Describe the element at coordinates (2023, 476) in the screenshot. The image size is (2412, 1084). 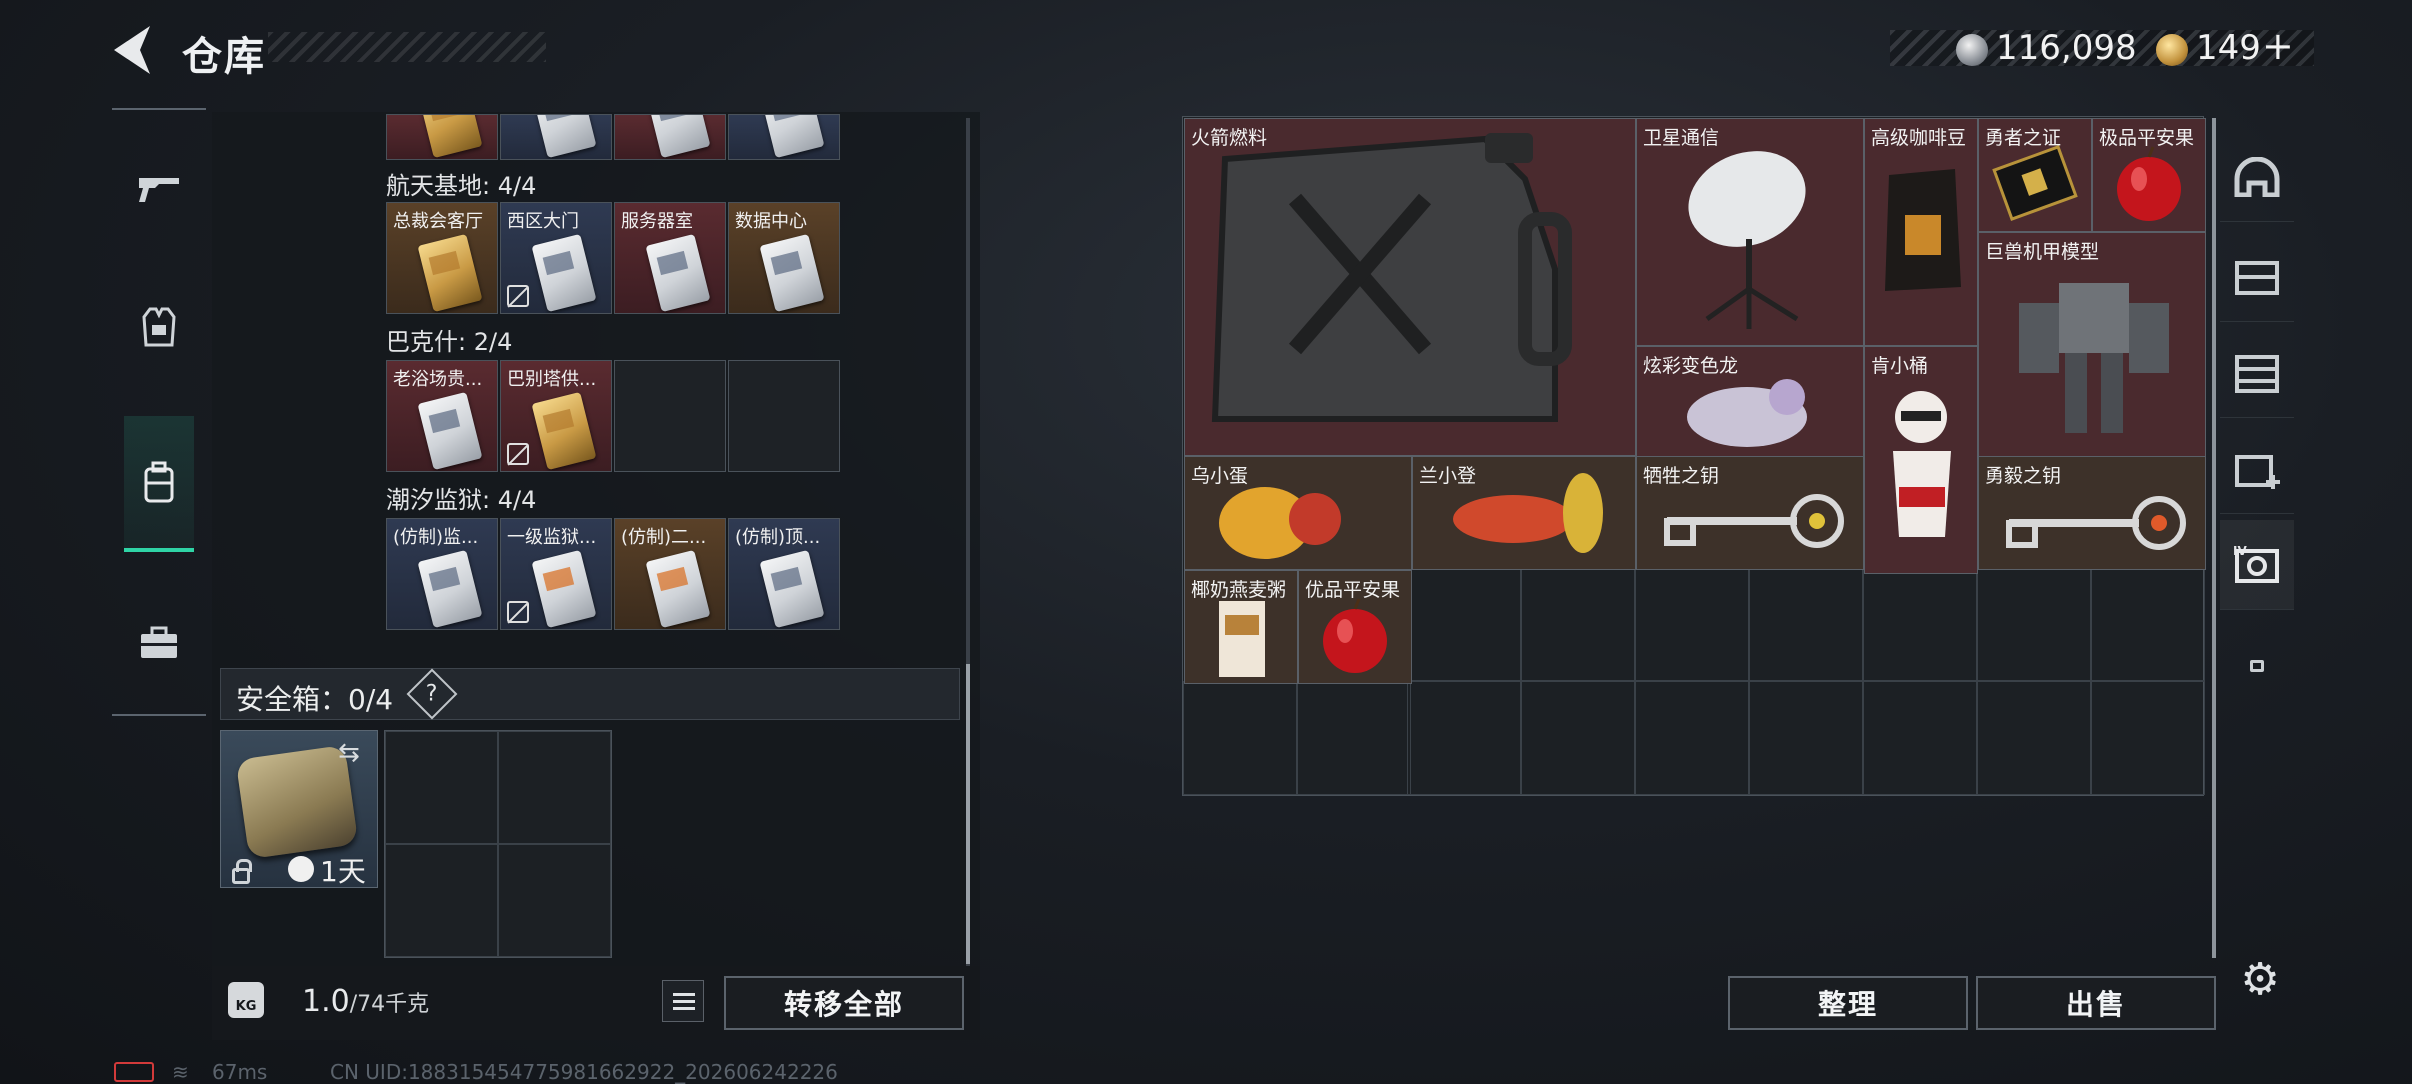
I see `item-label: 勇毅之钥` at that location.